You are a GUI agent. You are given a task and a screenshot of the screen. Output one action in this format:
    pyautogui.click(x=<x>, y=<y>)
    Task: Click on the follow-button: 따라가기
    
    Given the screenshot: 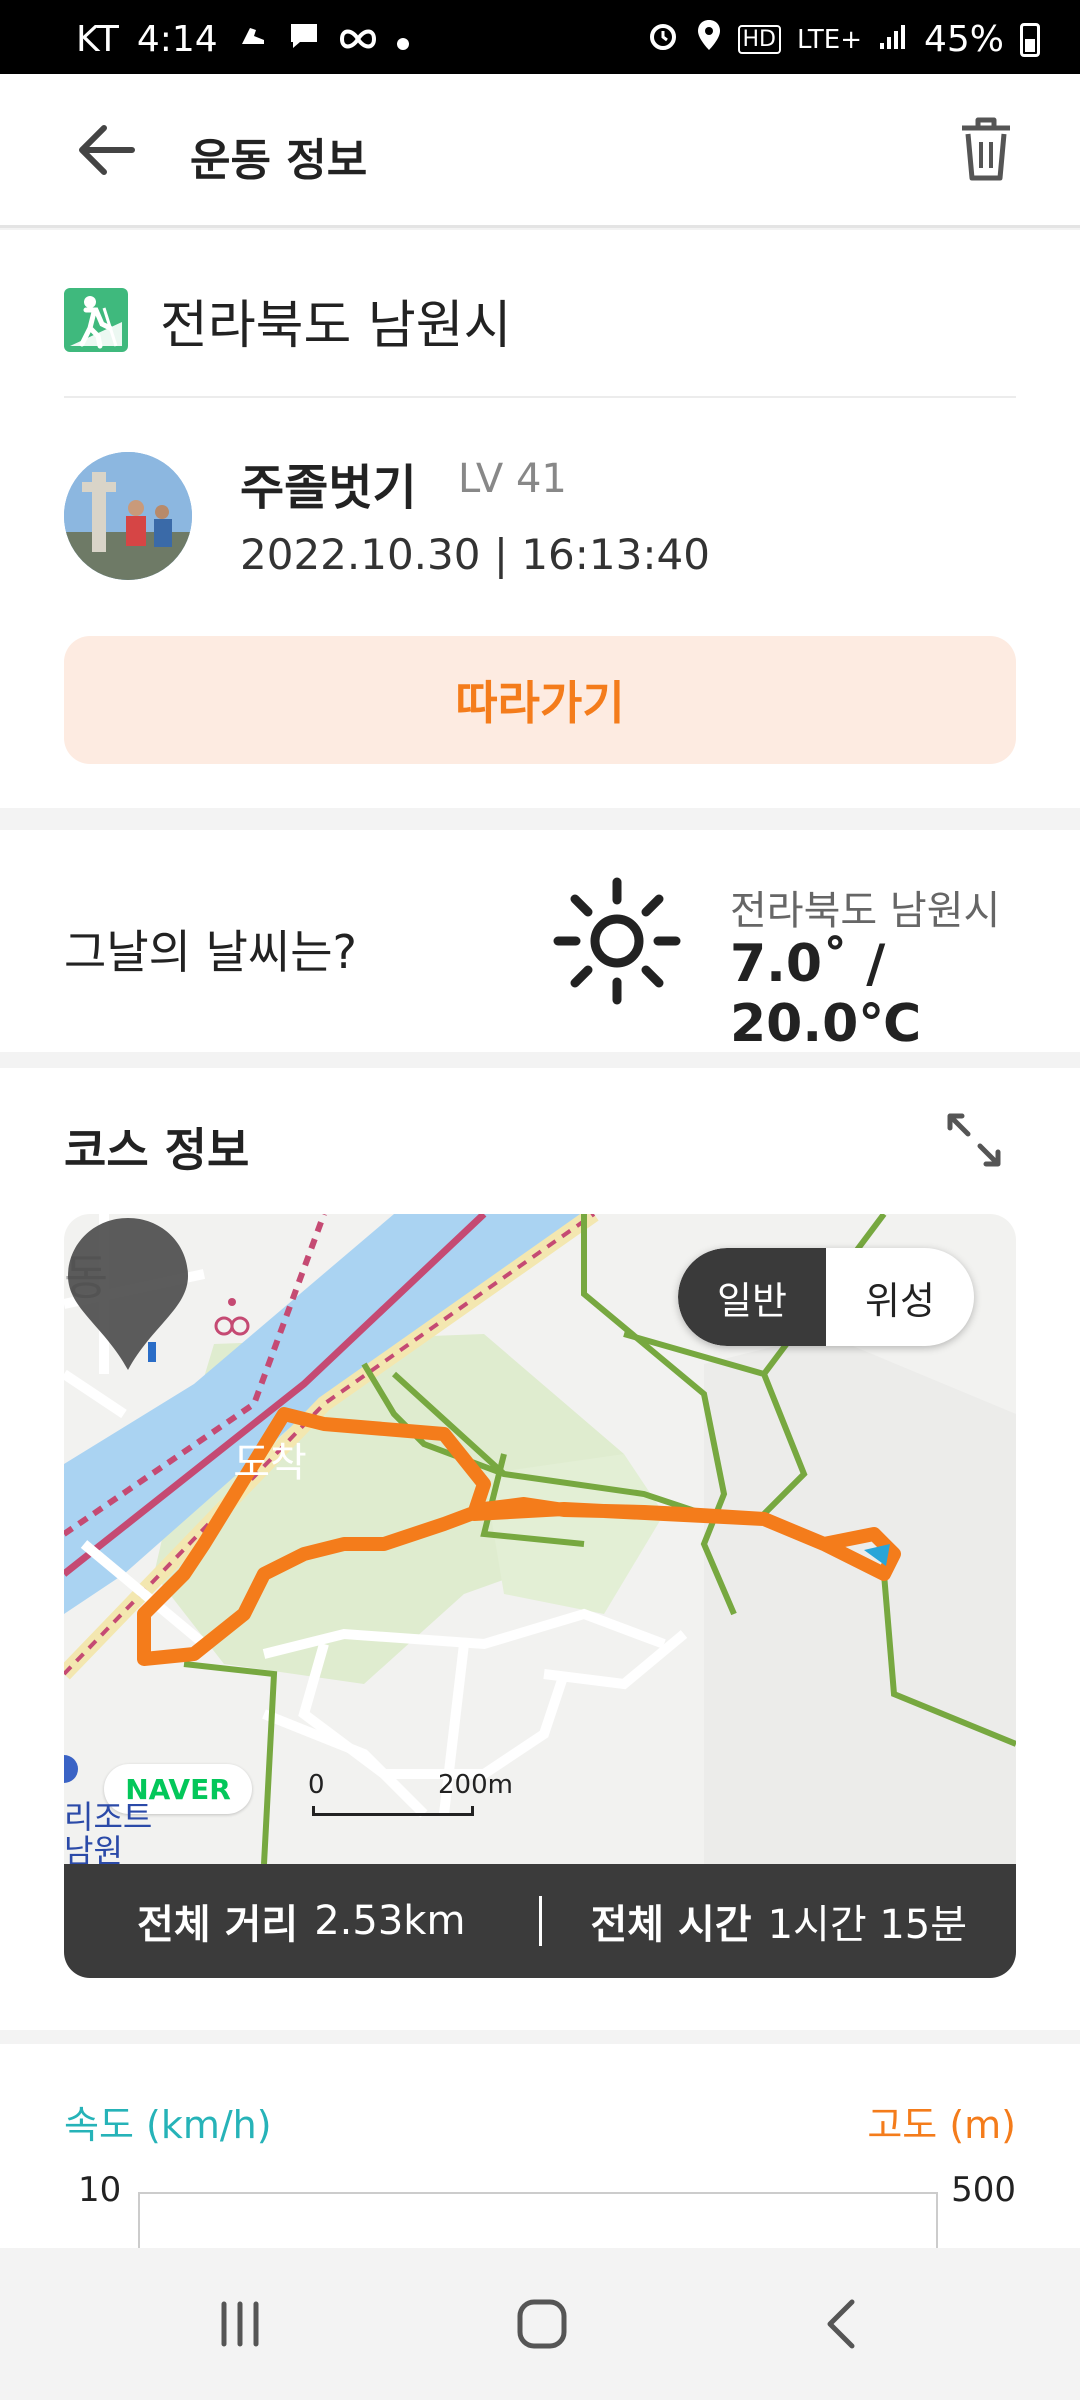 What is the action you would take?
    pyautogui.click(x=540, y=700)
    